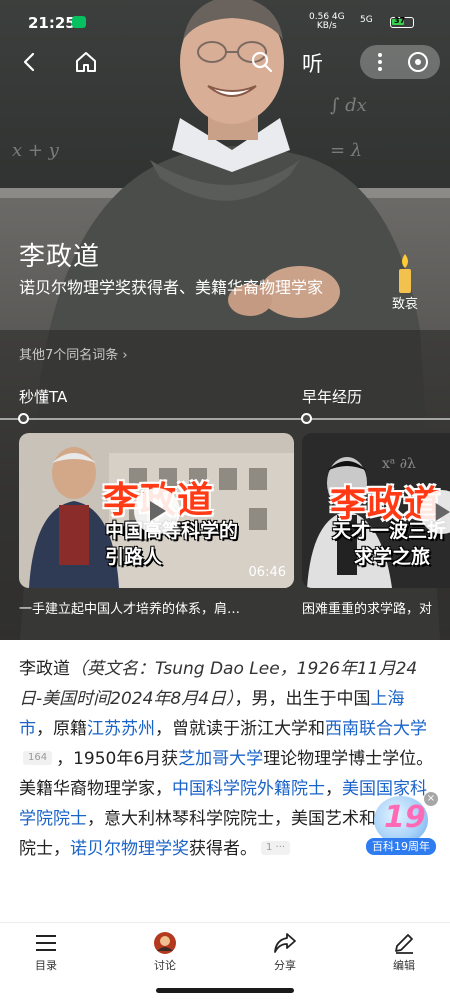 The image size is (450, 1000). I want to click on link-jiangsu-suzhou: 江苏苏州, so click(121, 729).